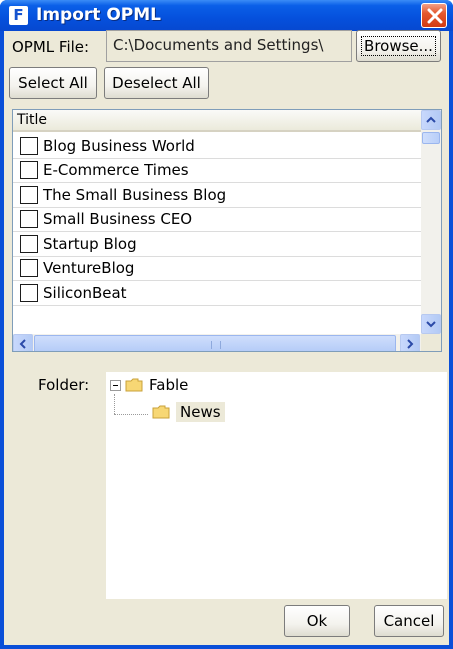 This screenshot has height=649, width=453. I want to click on chevron-down-icon, so click(431, 324).